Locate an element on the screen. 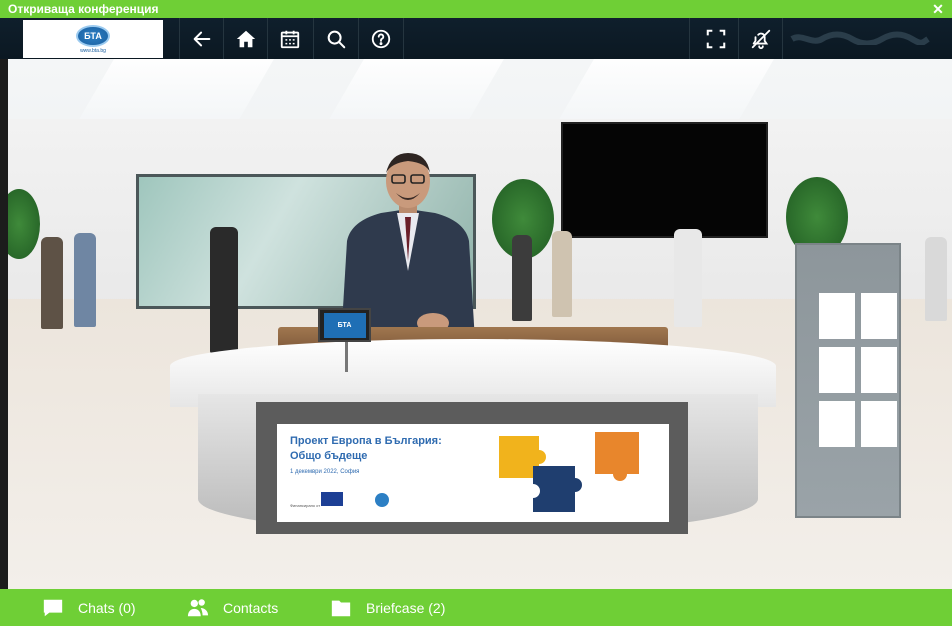 This screenshot has width=952, height=626. arrow-left-icon is located at coordinates (201, 38).